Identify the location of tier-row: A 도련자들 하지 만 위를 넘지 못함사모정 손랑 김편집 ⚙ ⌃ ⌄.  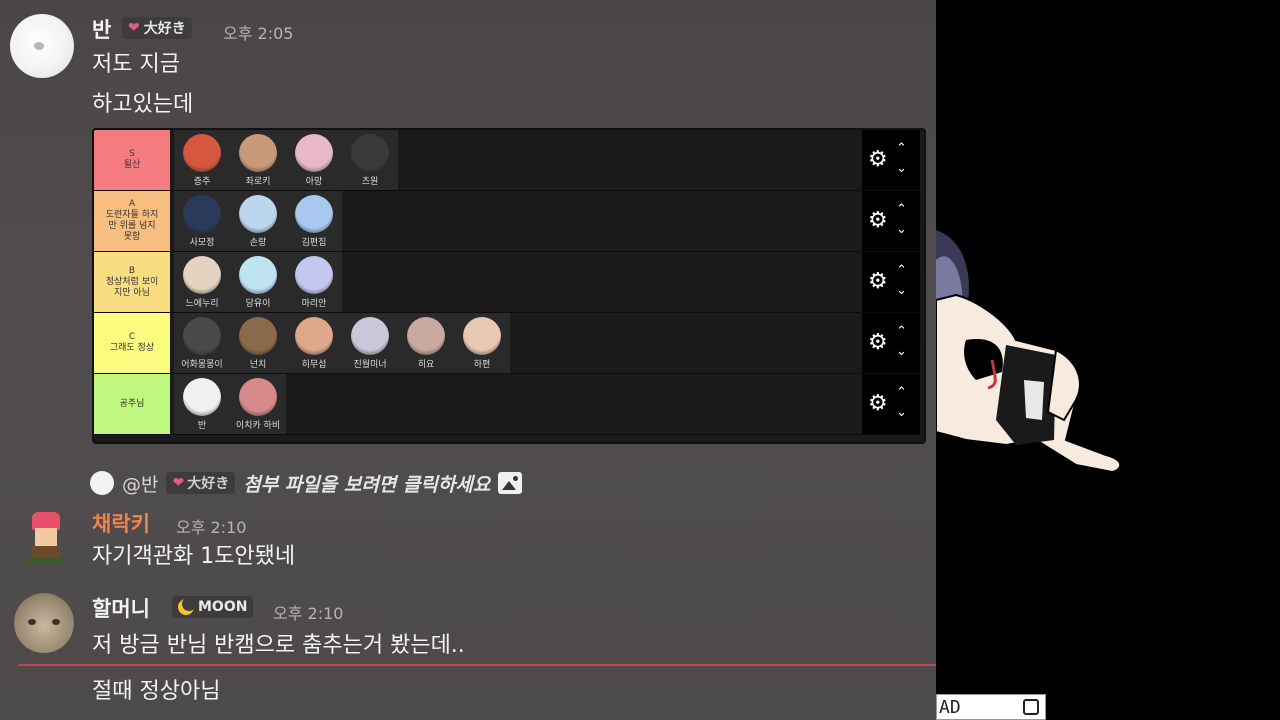
(507, 221).